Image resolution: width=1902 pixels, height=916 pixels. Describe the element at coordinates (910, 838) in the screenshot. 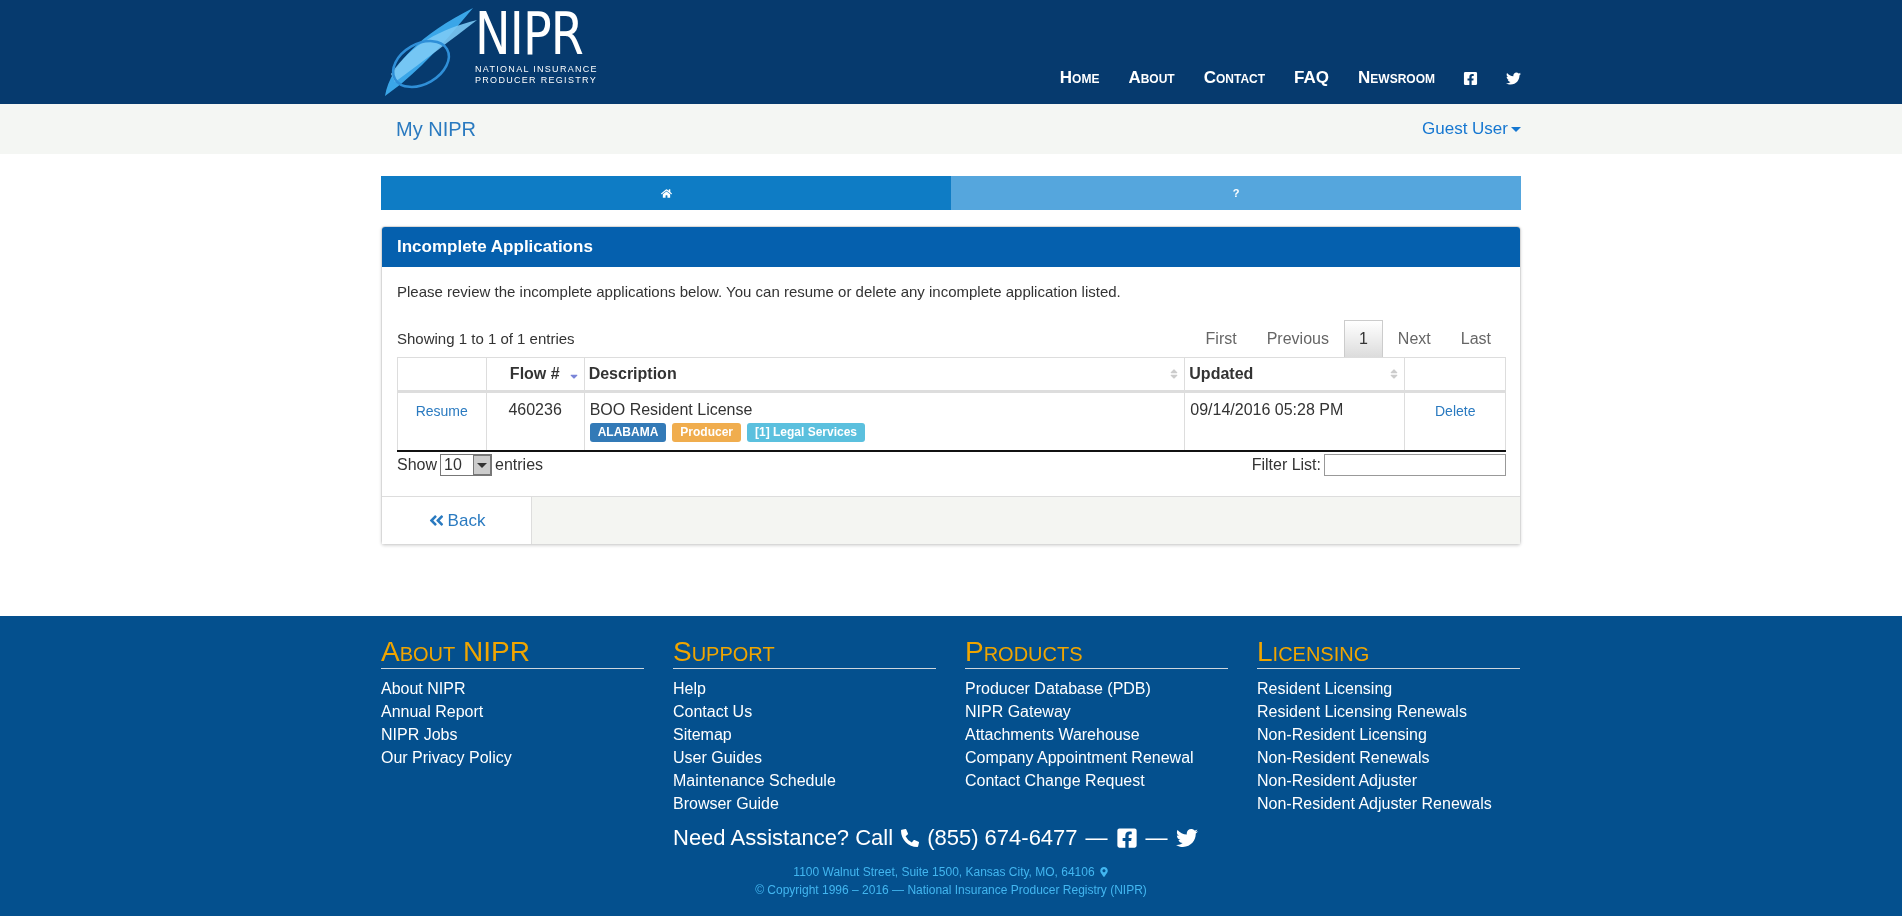

I see `phone-icon` at that location.